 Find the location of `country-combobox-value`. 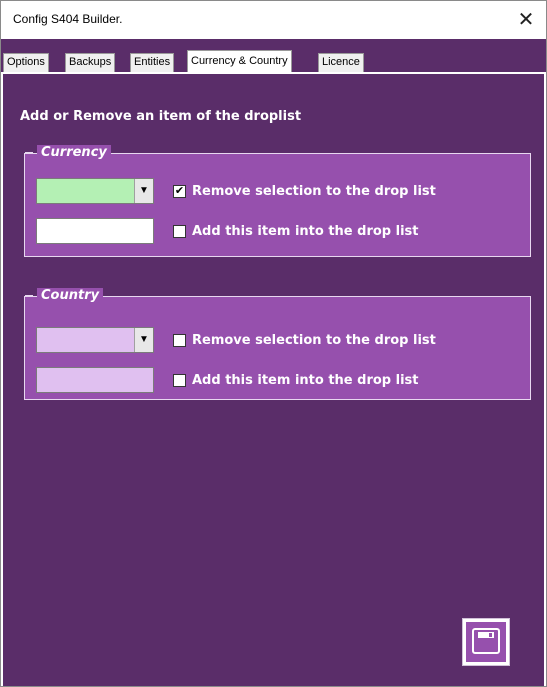

country-combobox-value is located at coordinates (85, 340).